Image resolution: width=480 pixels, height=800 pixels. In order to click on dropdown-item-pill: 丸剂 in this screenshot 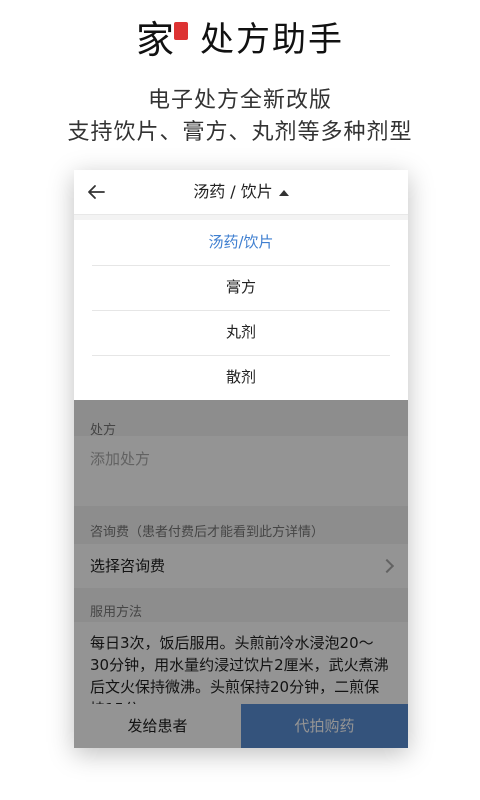, I will do `click(241, 333)`.